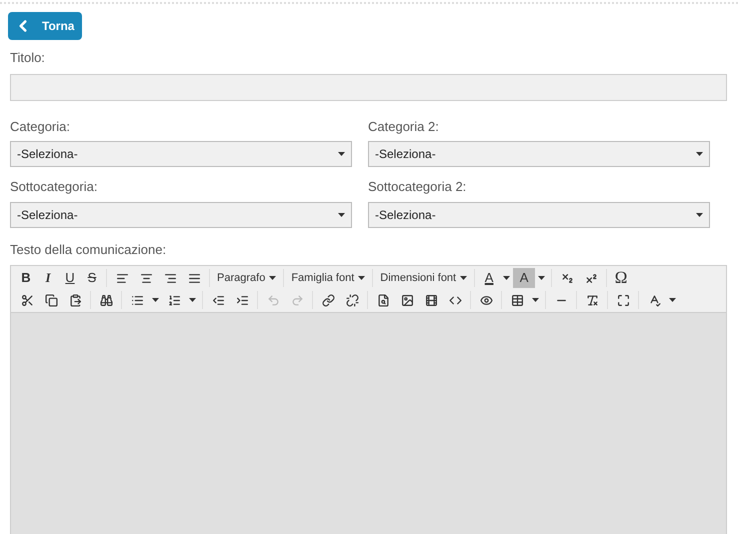  I want to click on format-dropdown: Paragrafo, so click(246, 278).